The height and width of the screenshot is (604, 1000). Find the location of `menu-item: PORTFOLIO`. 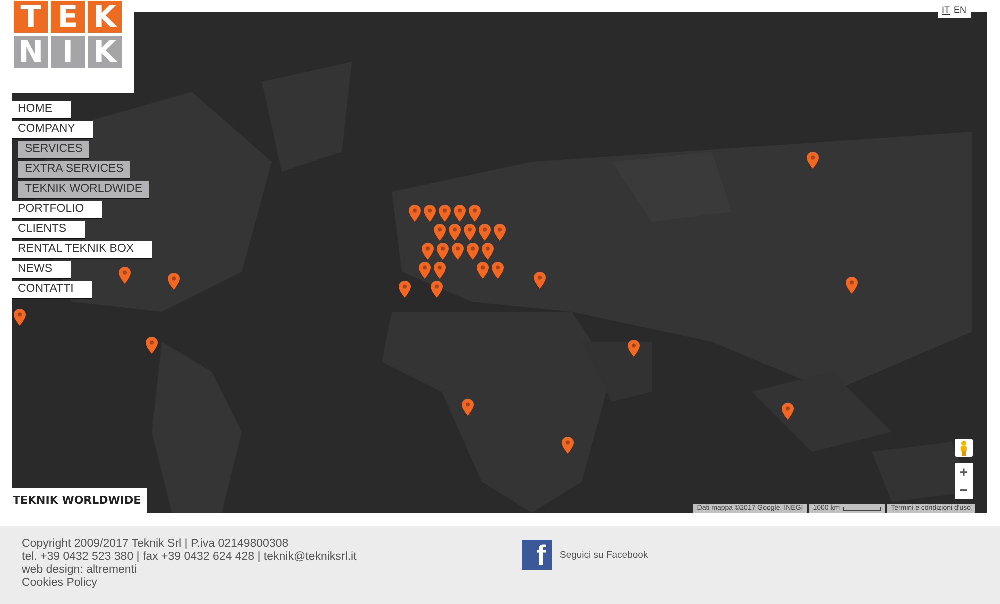

menu-item: PORTFOLIO is located at coordinates (57, 210).